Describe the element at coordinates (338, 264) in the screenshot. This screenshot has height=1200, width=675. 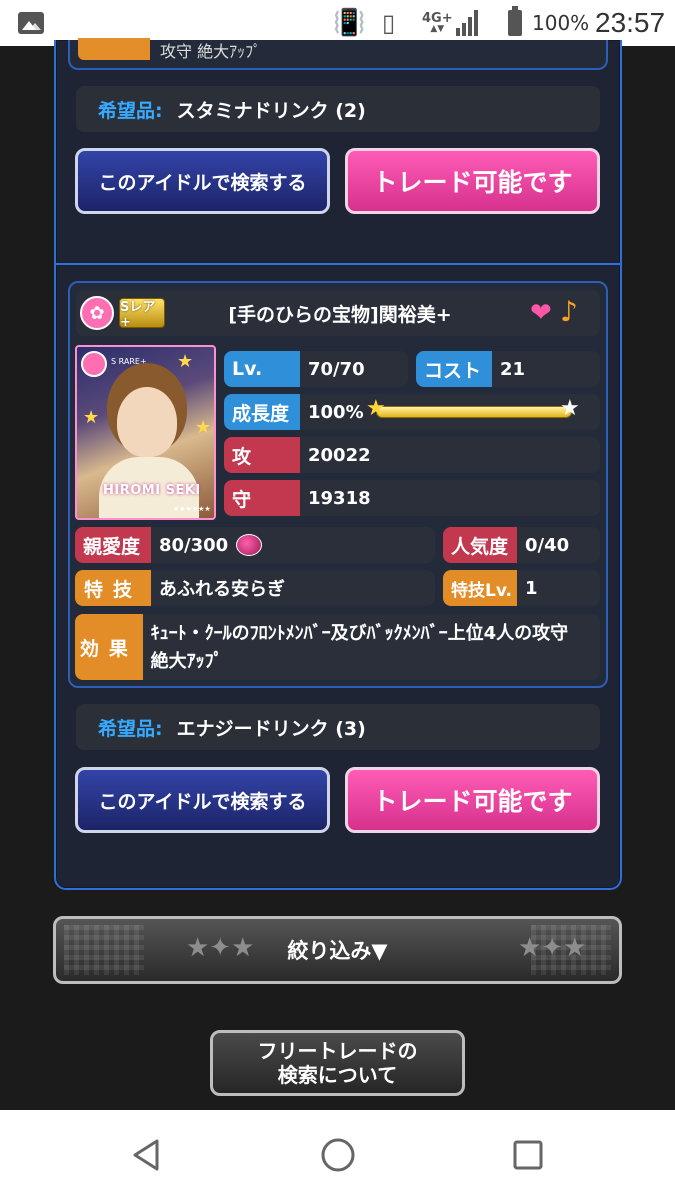
I see `card-divider` at that location.